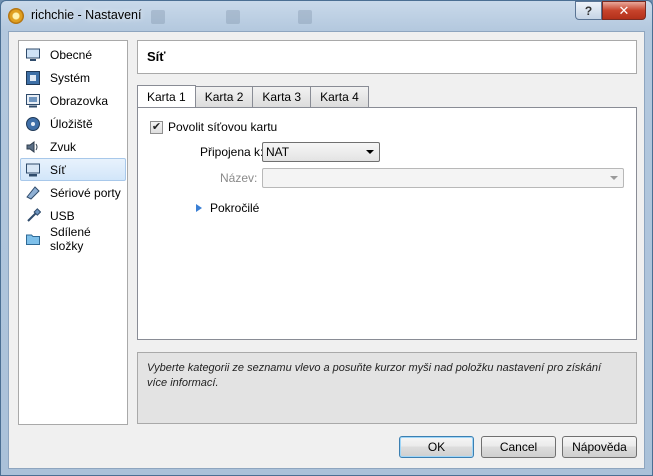 The height and width of the screenshot is (476, 653). I want to click on sidebar-item-shared-folders: Sdílené složky, so click(73, 238).